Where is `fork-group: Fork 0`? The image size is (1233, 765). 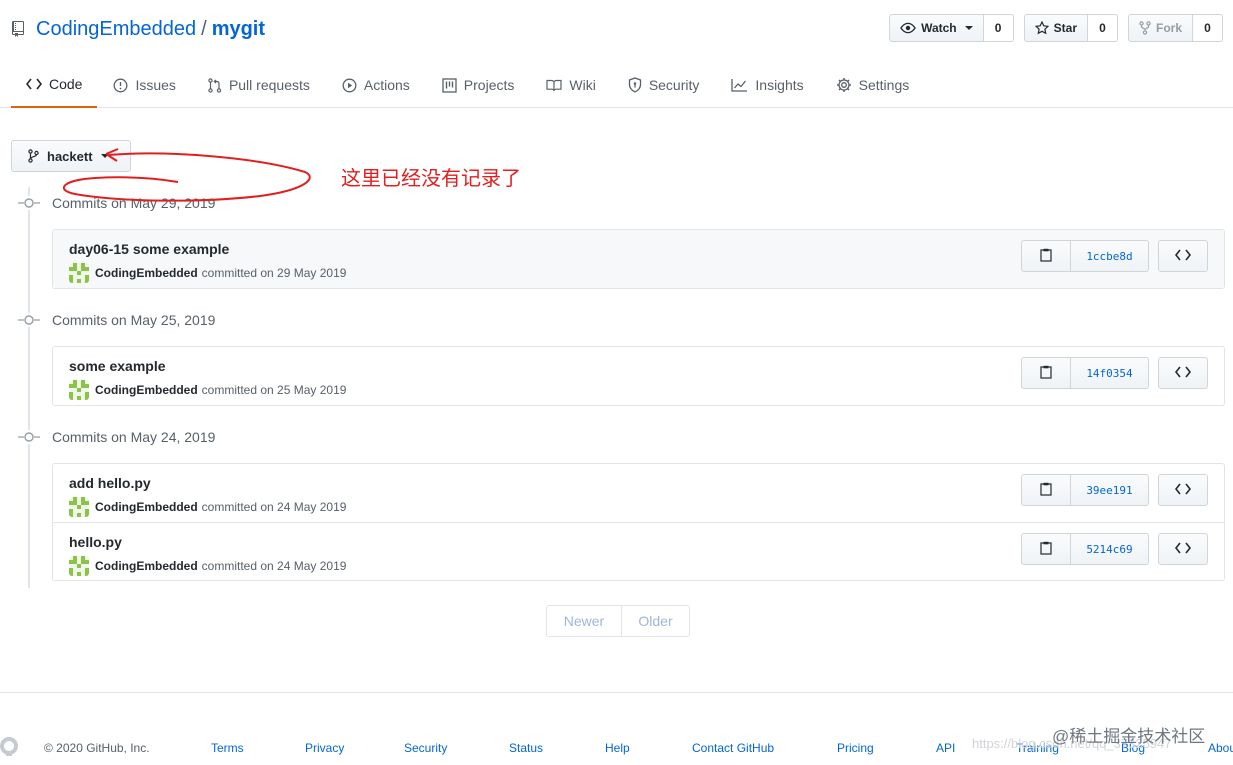 fork-group: Fork 0 is located at coordinates (1175, 28).